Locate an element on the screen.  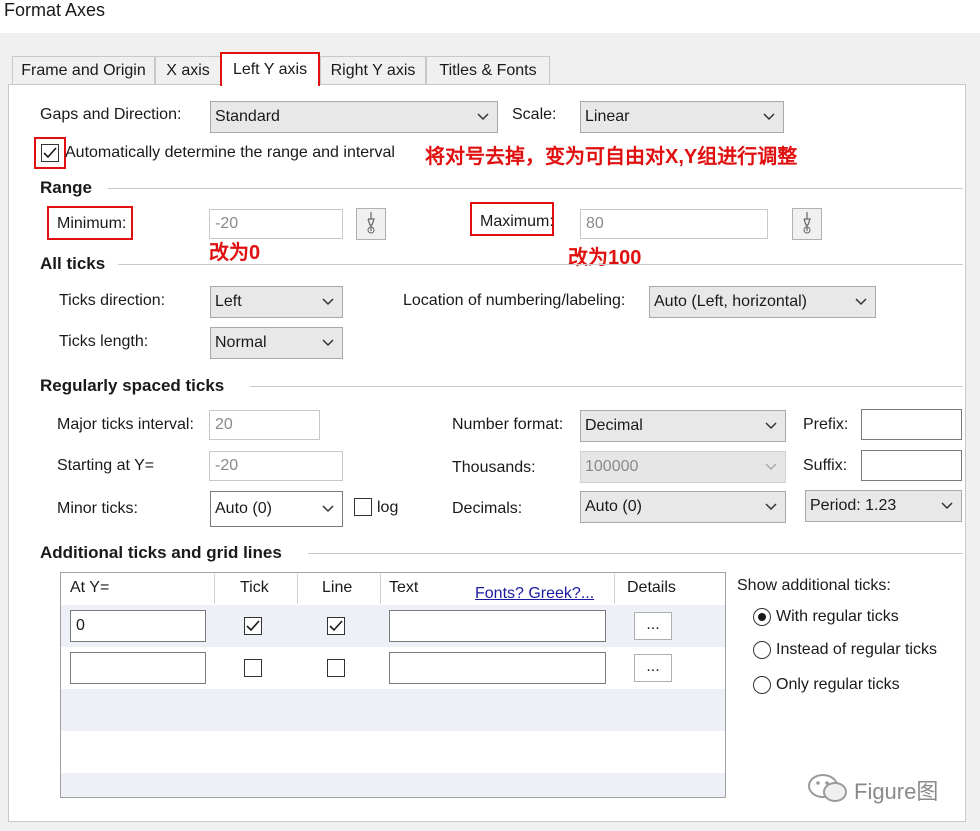
log-label: log is located at coordinates (388, 507).